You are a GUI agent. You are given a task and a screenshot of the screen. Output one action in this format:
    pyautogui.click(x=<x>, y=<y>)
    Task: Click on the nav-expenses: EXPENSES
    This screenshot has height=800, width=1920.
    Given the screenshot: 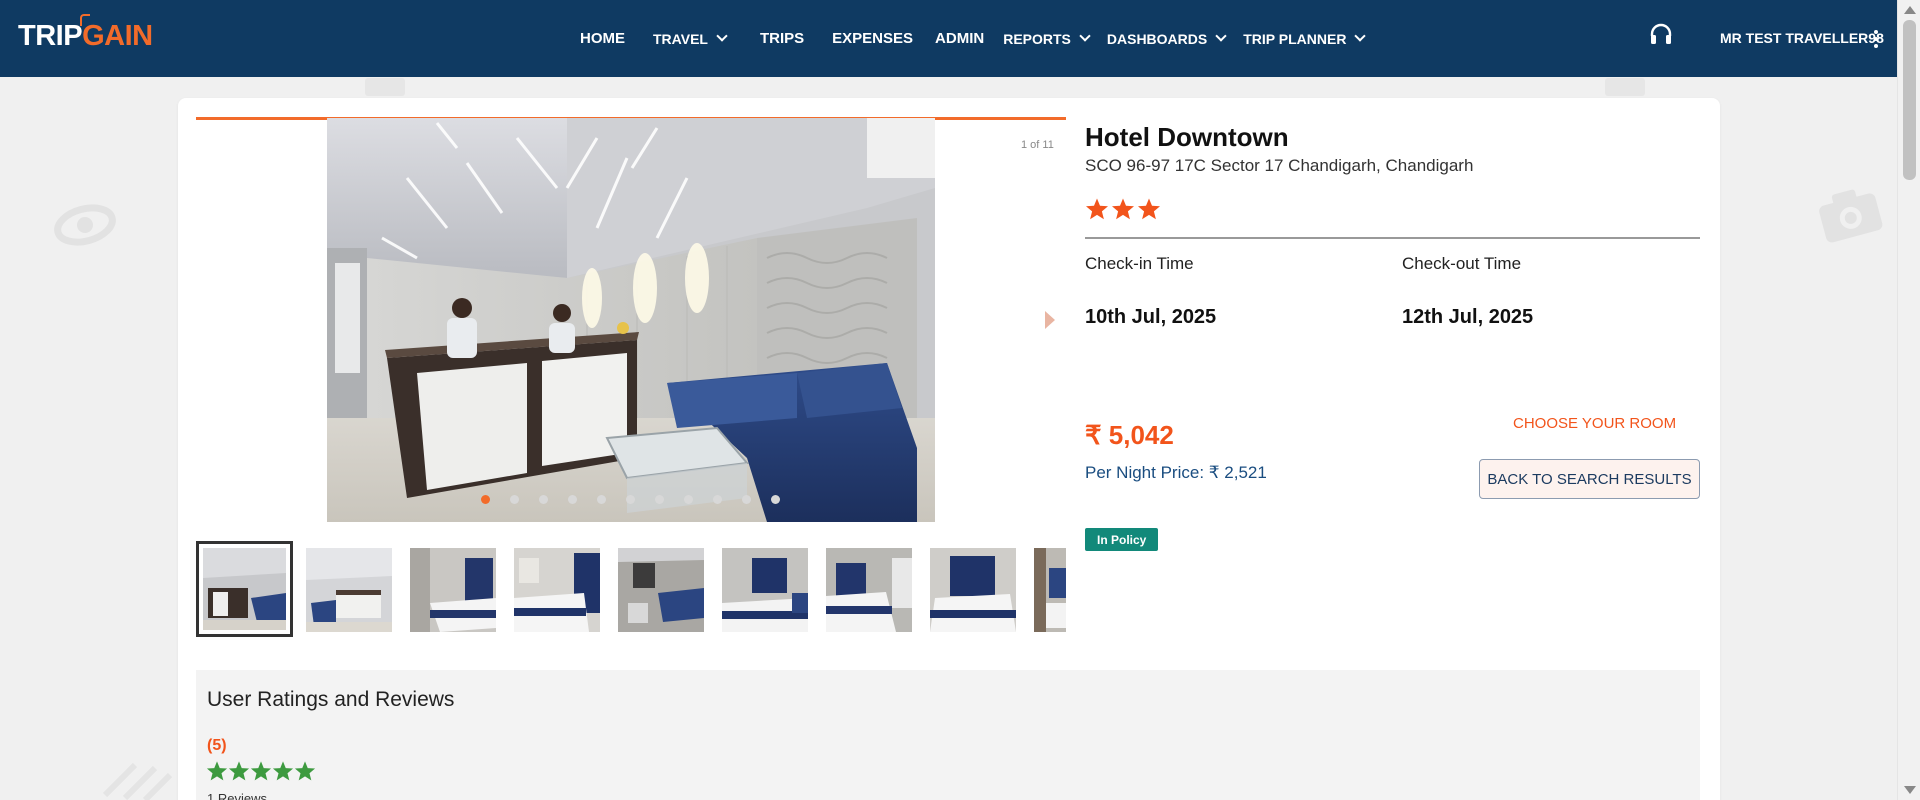 What is the action you would take?
    pyautogui.click(x=872, y=38)
    